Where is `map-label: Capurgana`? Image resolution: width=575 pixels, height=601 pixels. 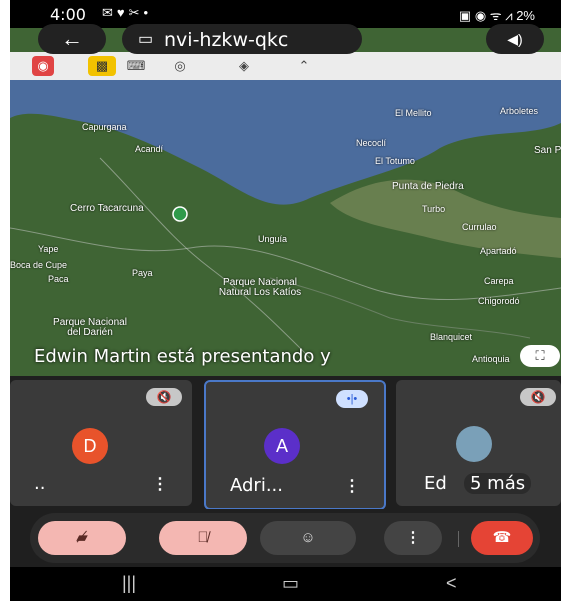 map-label: Capurgana is located at coordinates (104, 127).